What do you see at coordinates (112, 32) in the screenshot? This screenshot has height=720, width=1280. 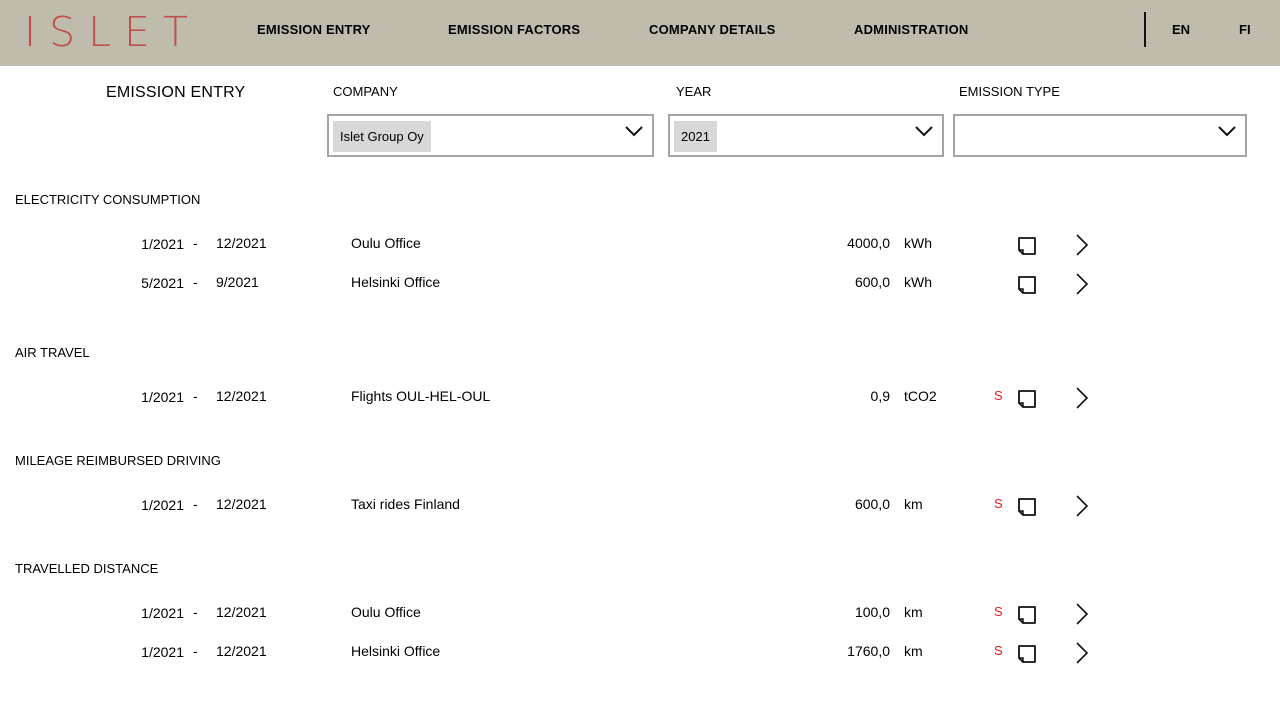 I see `islet-logo: ISLET` at bounding box center [112, 32].